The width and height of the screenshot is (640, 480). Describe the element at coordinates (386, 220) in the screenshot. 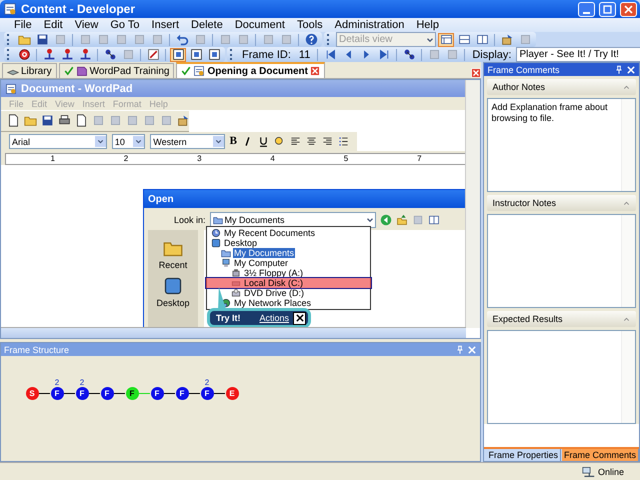

I see `back-icon` at that location.